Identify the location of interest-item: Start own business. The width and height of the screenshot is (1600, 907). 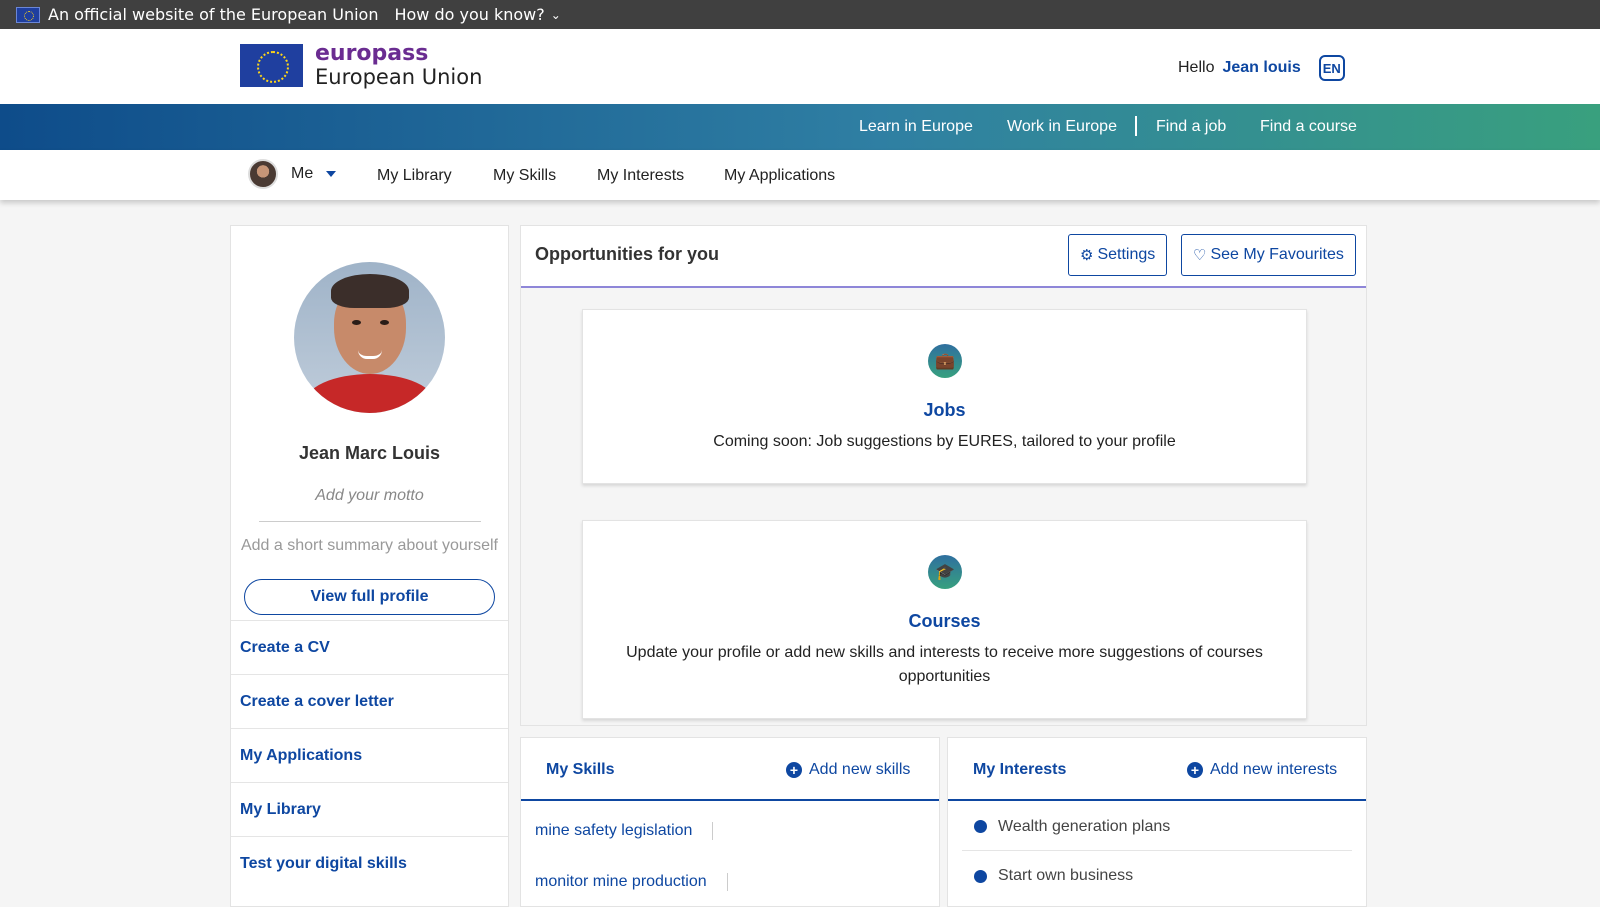
(1157, 876).